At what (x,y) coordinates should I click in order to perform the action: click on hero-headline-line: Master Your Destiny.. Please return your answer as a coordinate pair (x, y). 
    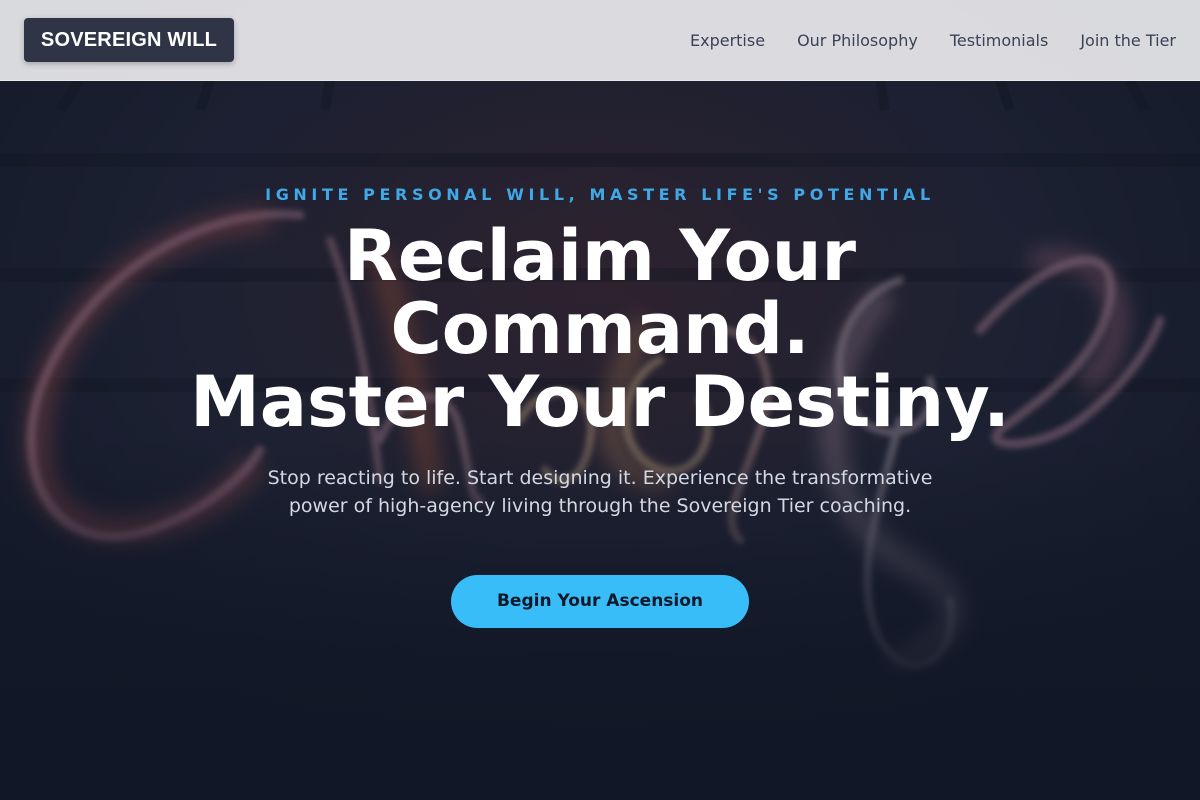
    Looking at the image, I should click on (600, 402).